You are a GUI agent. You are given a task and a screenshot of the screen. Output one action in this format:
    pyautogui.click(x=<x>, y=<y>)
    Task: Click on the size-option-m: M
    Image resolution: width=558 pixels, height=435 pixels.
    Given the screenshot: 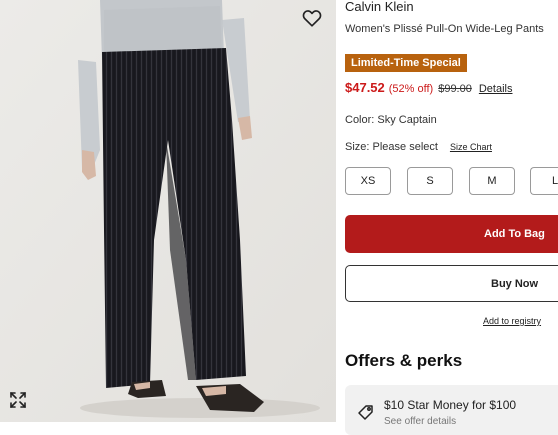 What is the action you would take?
    pyautogui.click(x=492, y=181)
    